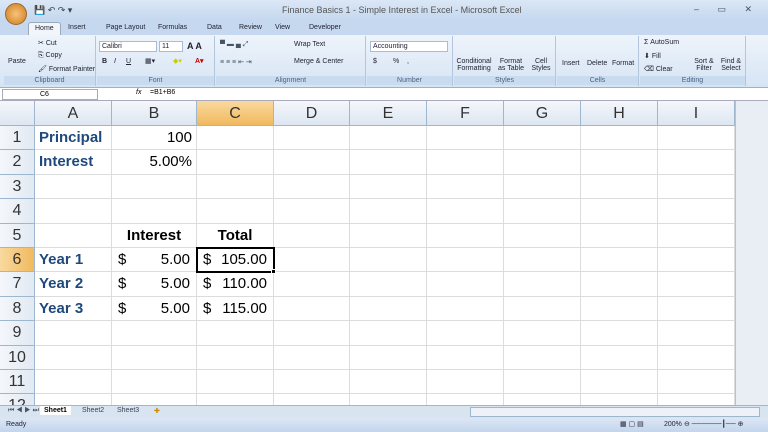 The height and width of the screenshot is (432, 768). What do you see at coordinates (115, 61) in the screenshot?
I see `italic-button: I` at bounding box center [115, 61].